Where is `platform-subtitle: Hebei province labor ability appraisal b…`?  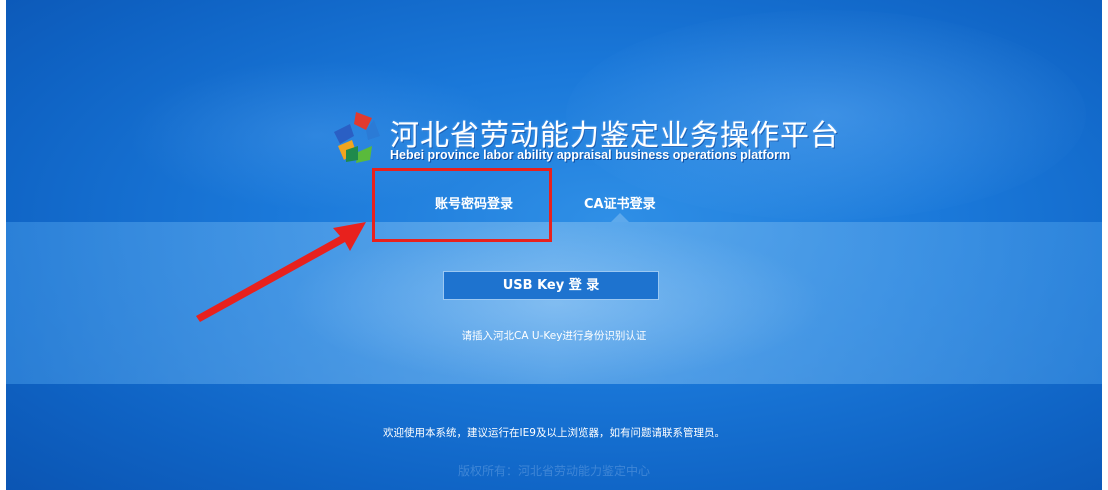 platform-subtitle: Hebei province labor ability appraisal b… is located at coordinates (590, 155).